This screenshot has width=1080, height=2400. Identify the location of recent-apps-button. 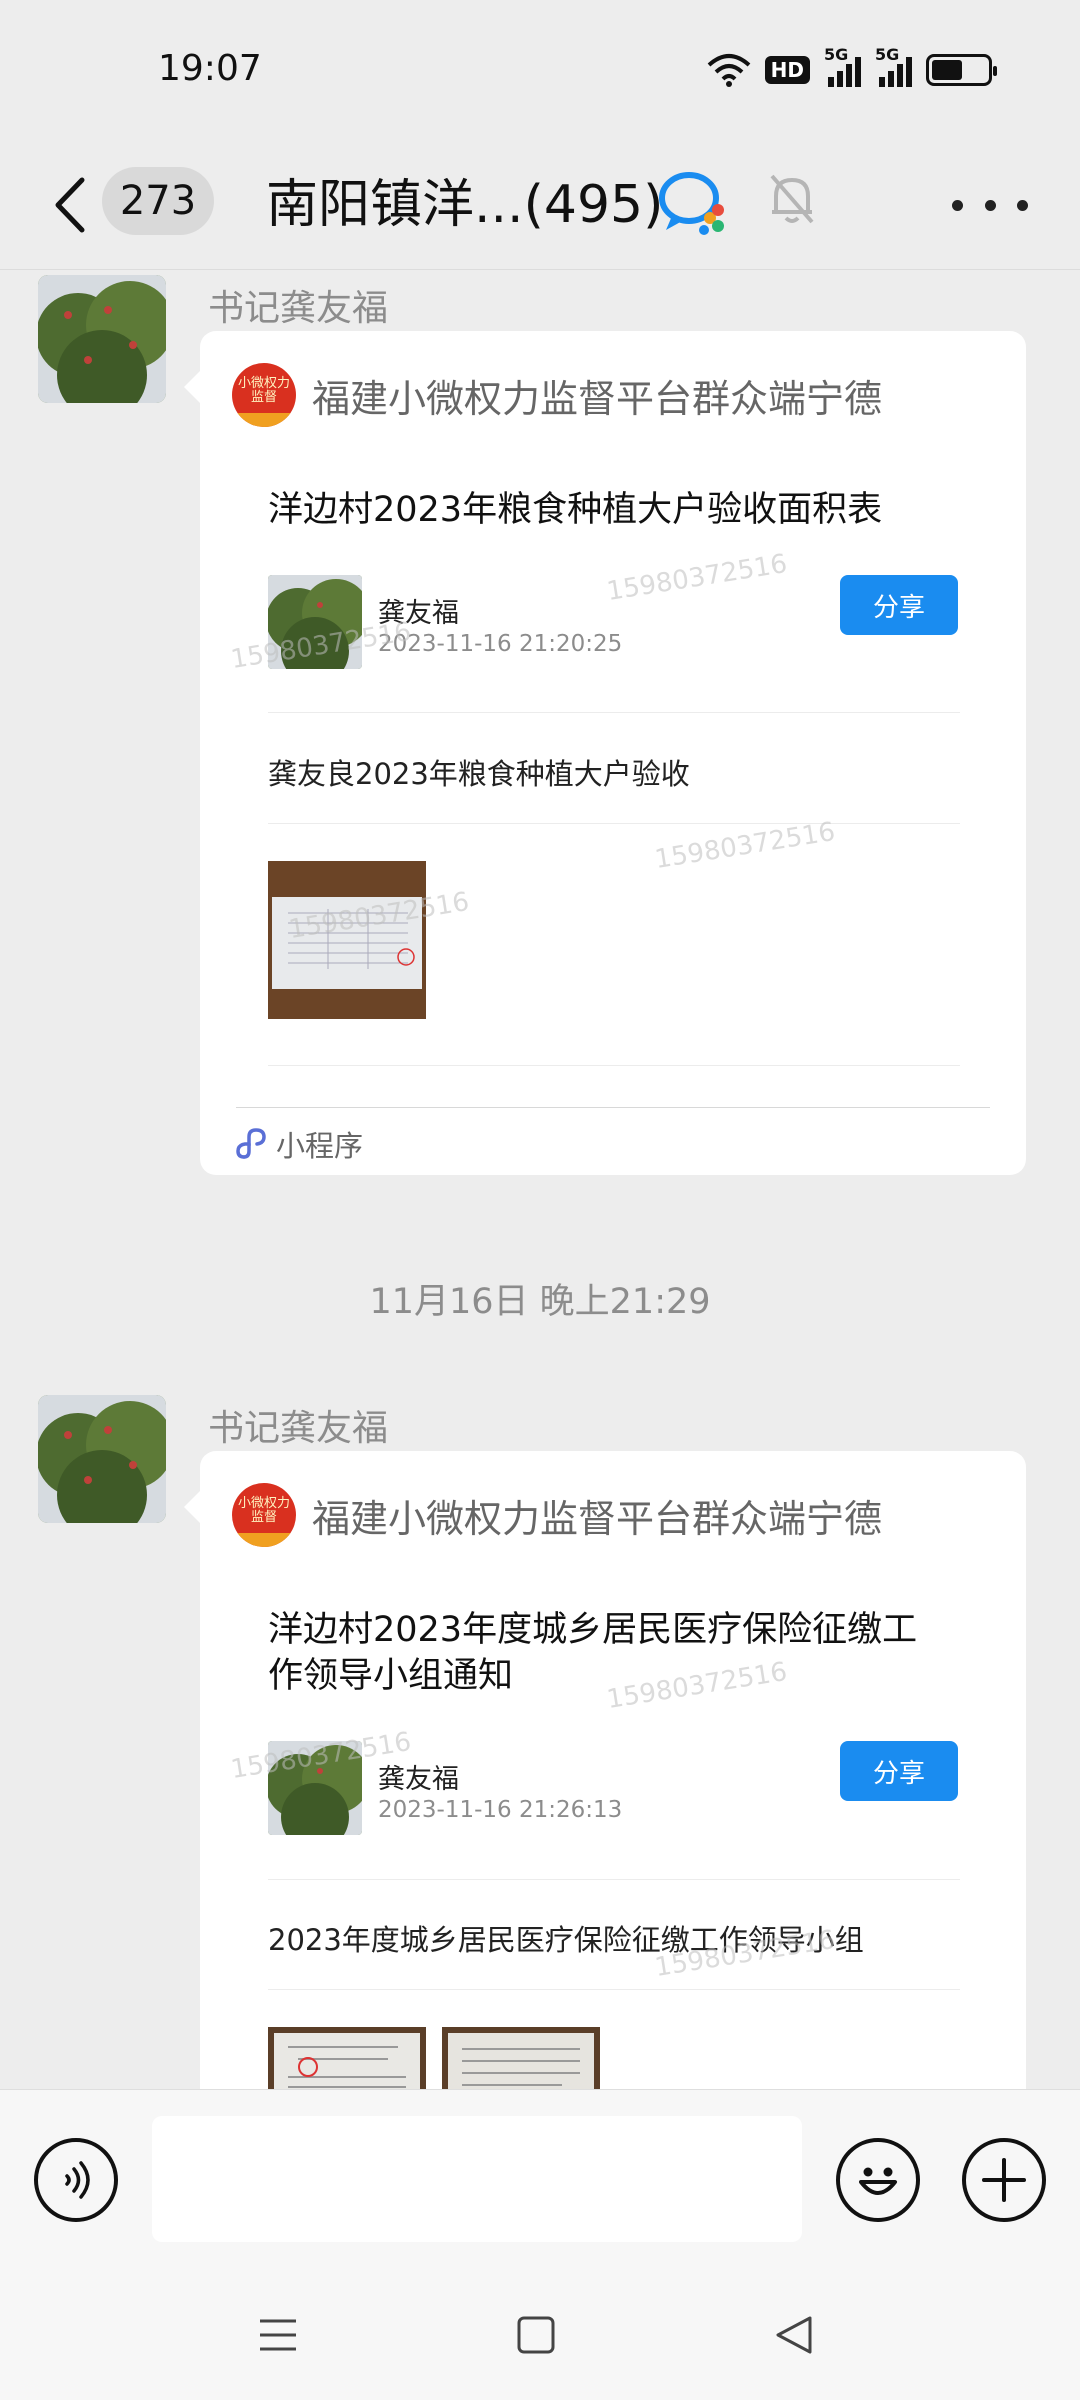
(278, 2335).